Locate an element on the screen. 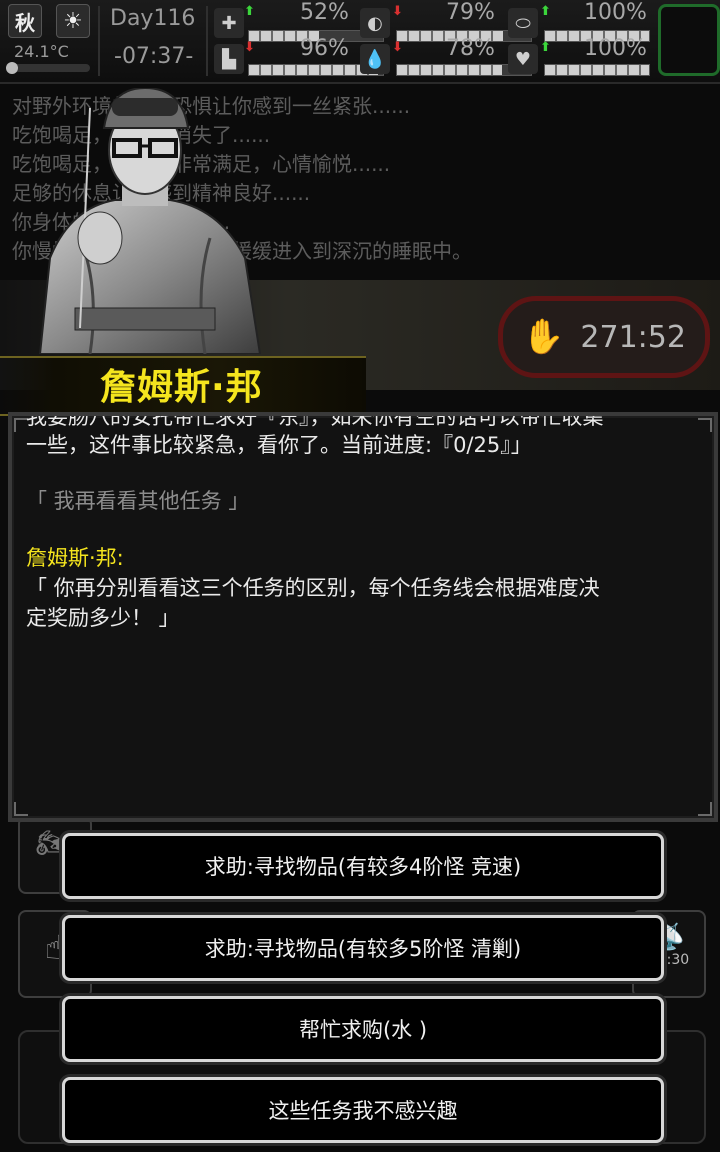 The height and width of the screenshot is (1152, 720). thirst-percent: 78% is located at coordinates (470, 48).